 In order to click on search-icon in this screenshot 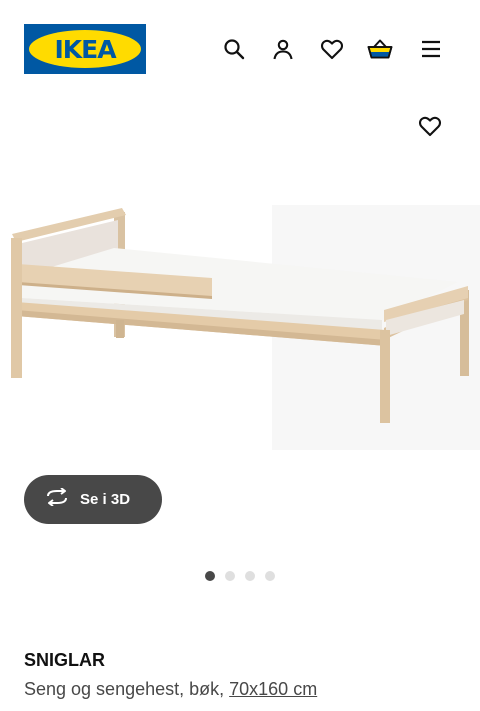, I will do `click(234, 49)`.